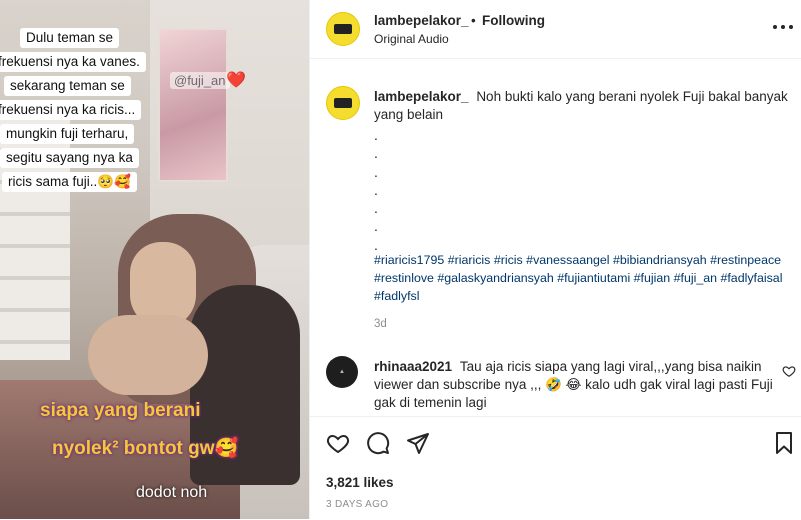 The width and height of the screenshot is (801, 520). What do you see at coordinates (69, 182) in the screenshot?
I see `video-caption-line: ricis sama fuji..🥺🥰` at bounding box center [69, 182].